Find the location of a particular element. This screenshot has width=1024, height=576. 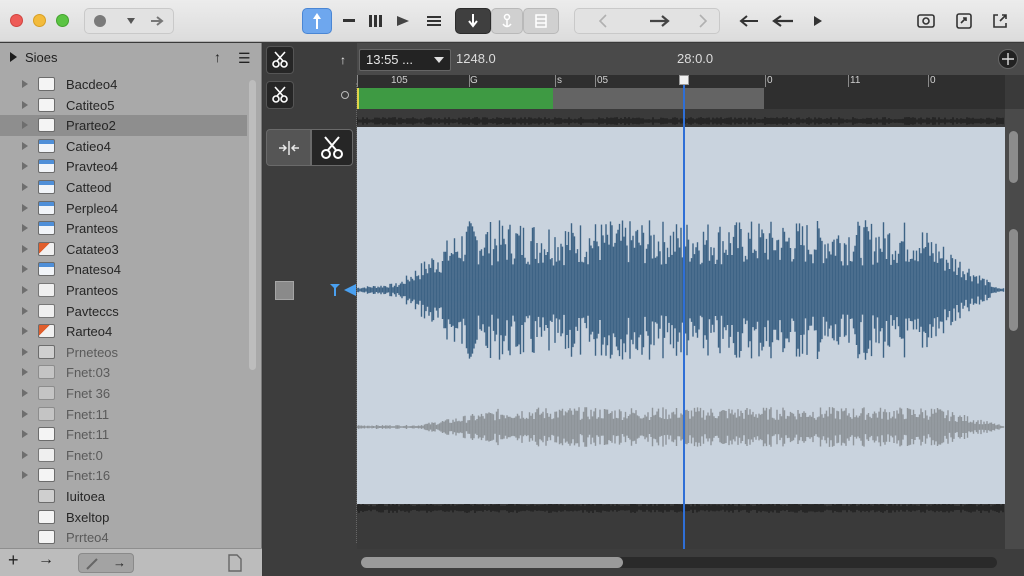

sort-icon: ↑ is located at coordinates (217, 57).